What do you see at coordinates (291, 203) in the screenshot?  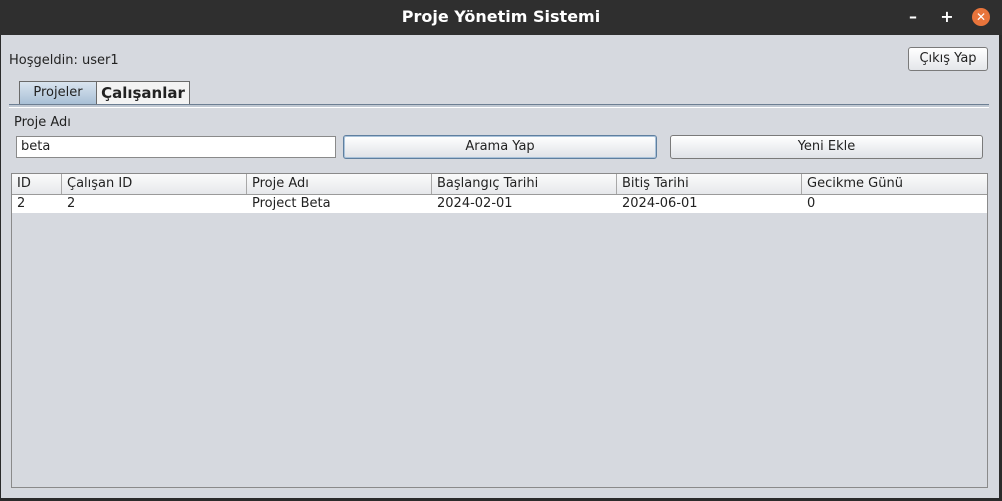 I see `cell-project-name: Project Beta` at bounding box center [291, 203].